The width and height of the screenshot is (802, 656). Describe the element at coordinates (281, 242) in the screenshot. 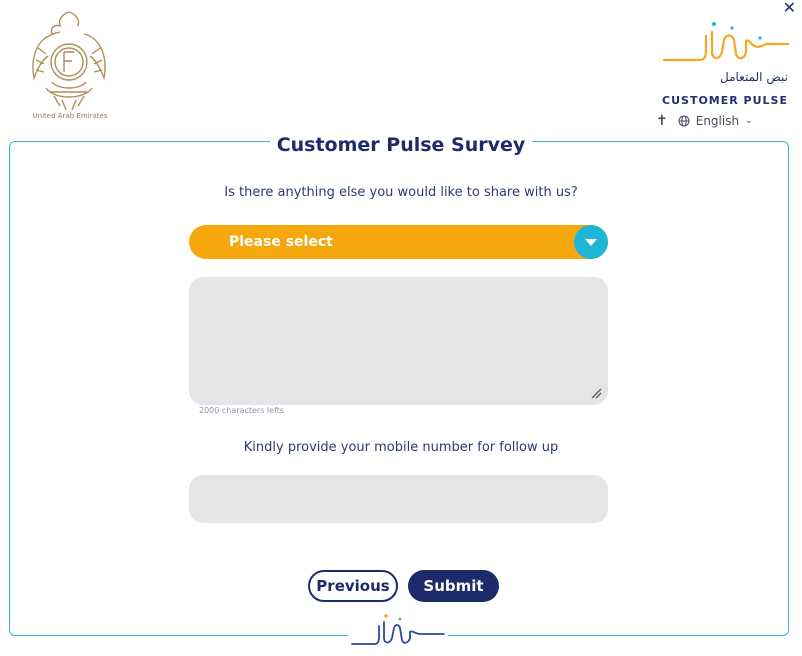

I see `topic-select-value: Please select` at that location.